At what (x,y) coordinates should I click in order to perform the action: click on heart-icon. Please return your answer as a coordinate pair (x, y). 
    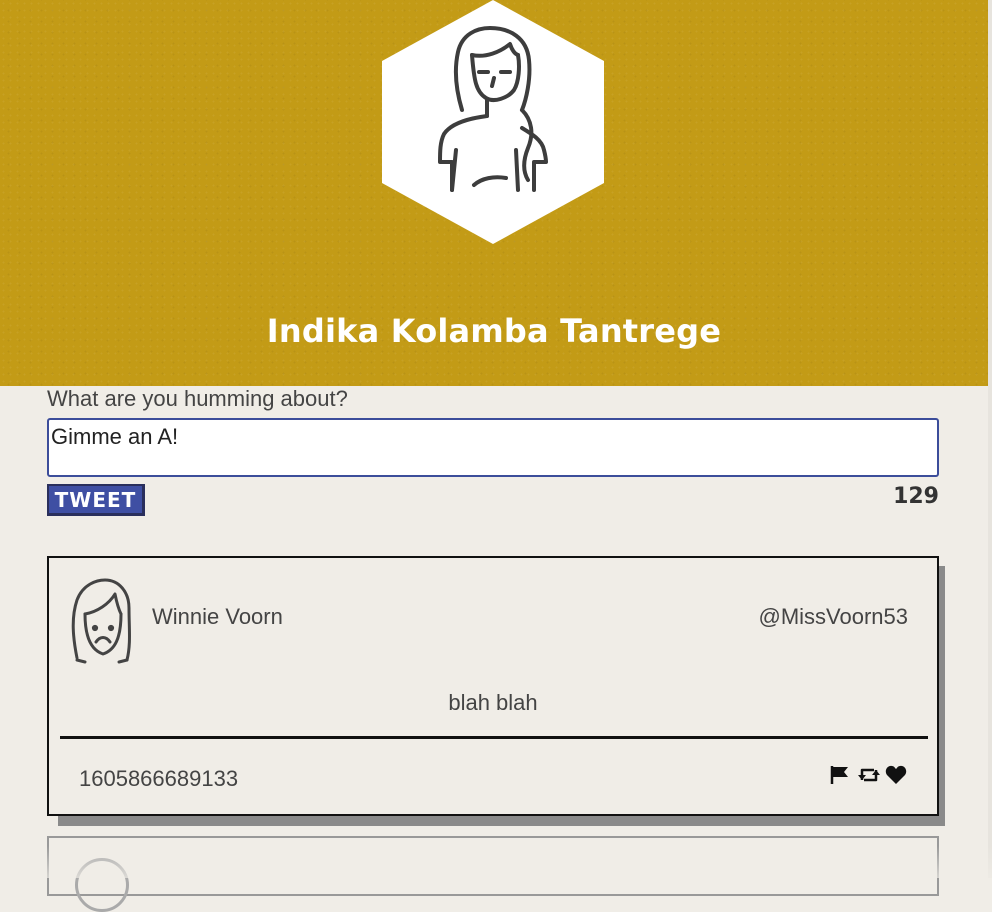
    Looking at the image, I should click on (896, 775).